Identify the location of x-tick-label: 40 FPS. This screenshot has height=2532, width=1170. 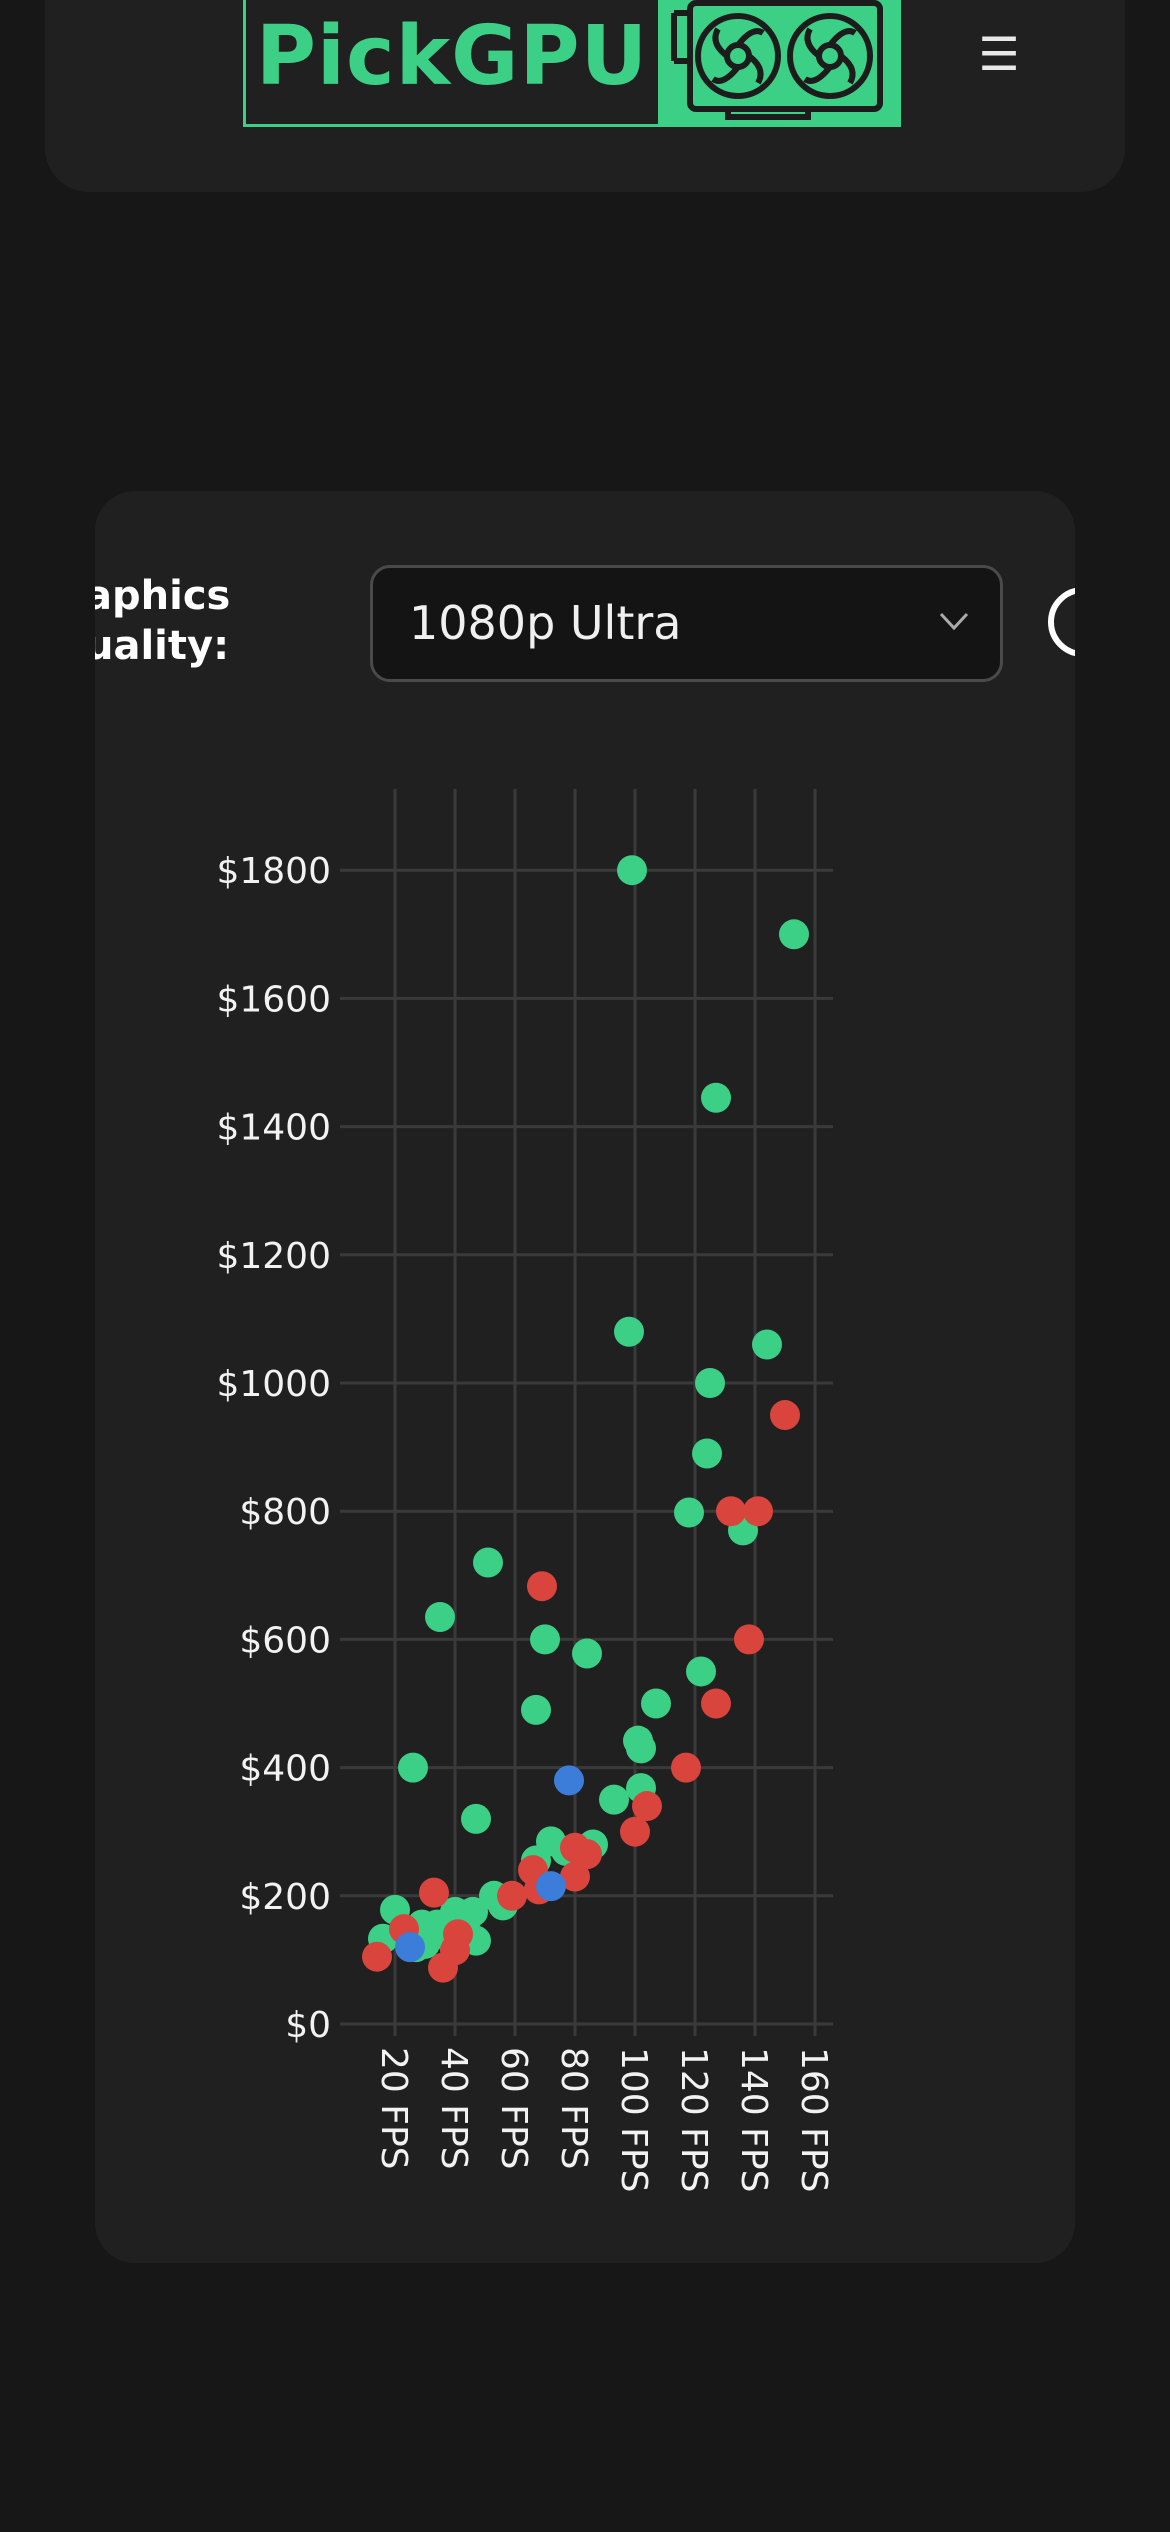
(453, 2108).